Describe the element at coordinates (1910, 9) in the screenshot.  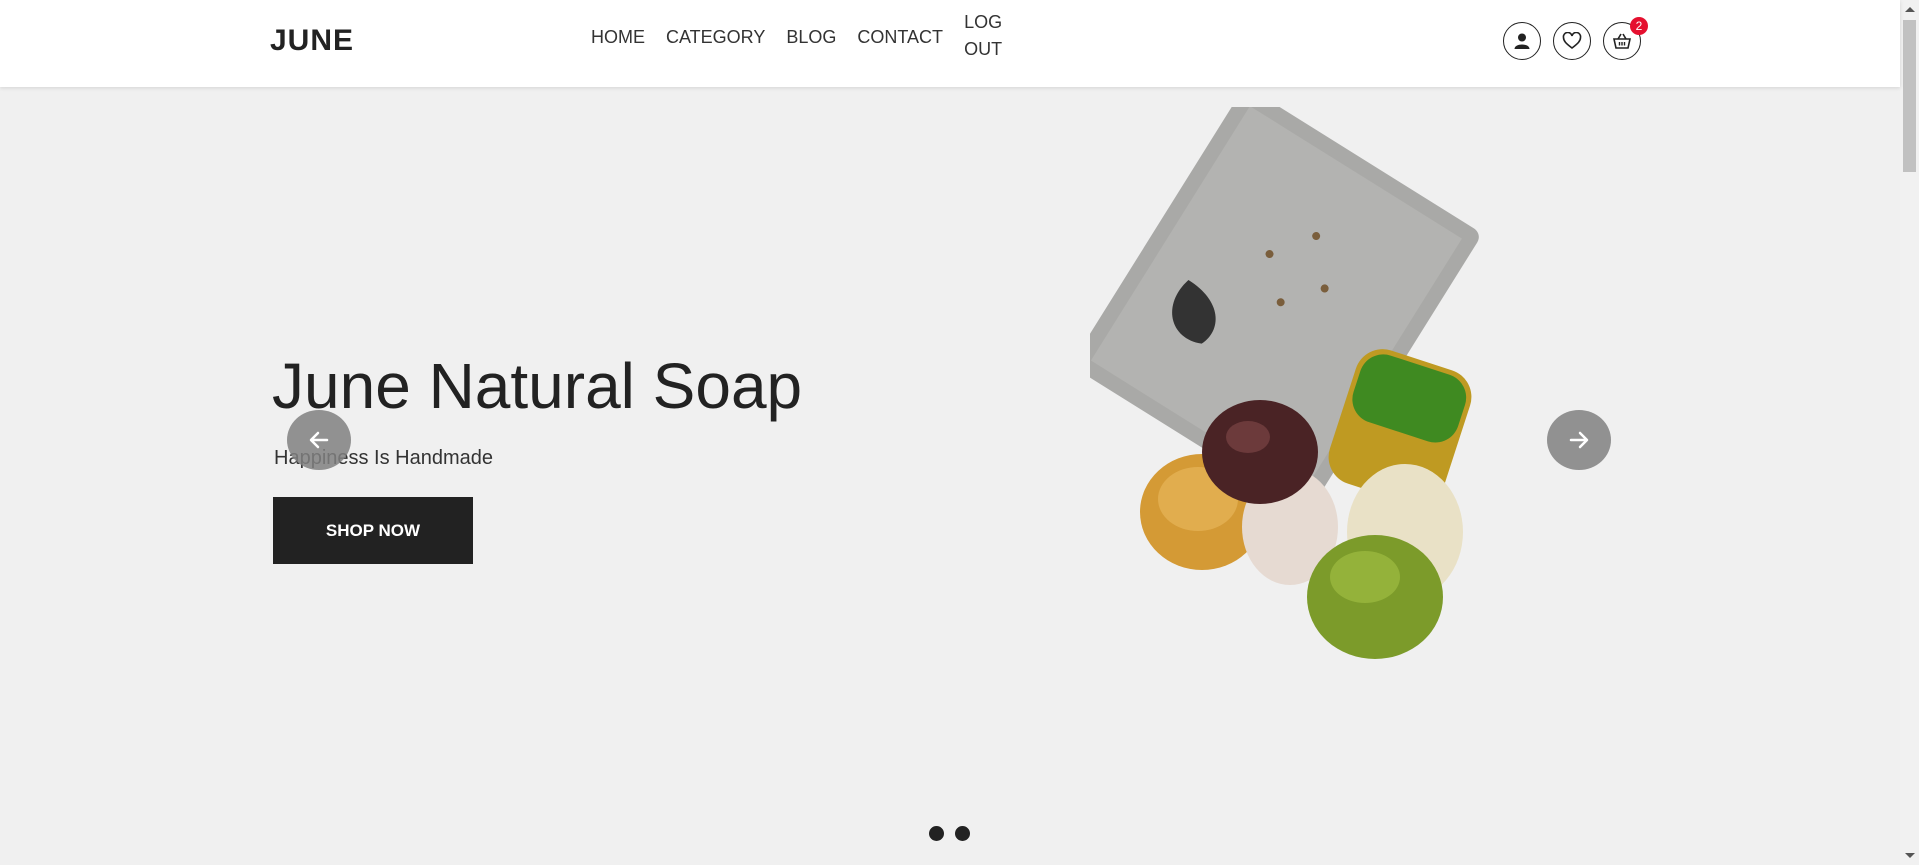
I see `scroll-up-arrow-icon` at that location.